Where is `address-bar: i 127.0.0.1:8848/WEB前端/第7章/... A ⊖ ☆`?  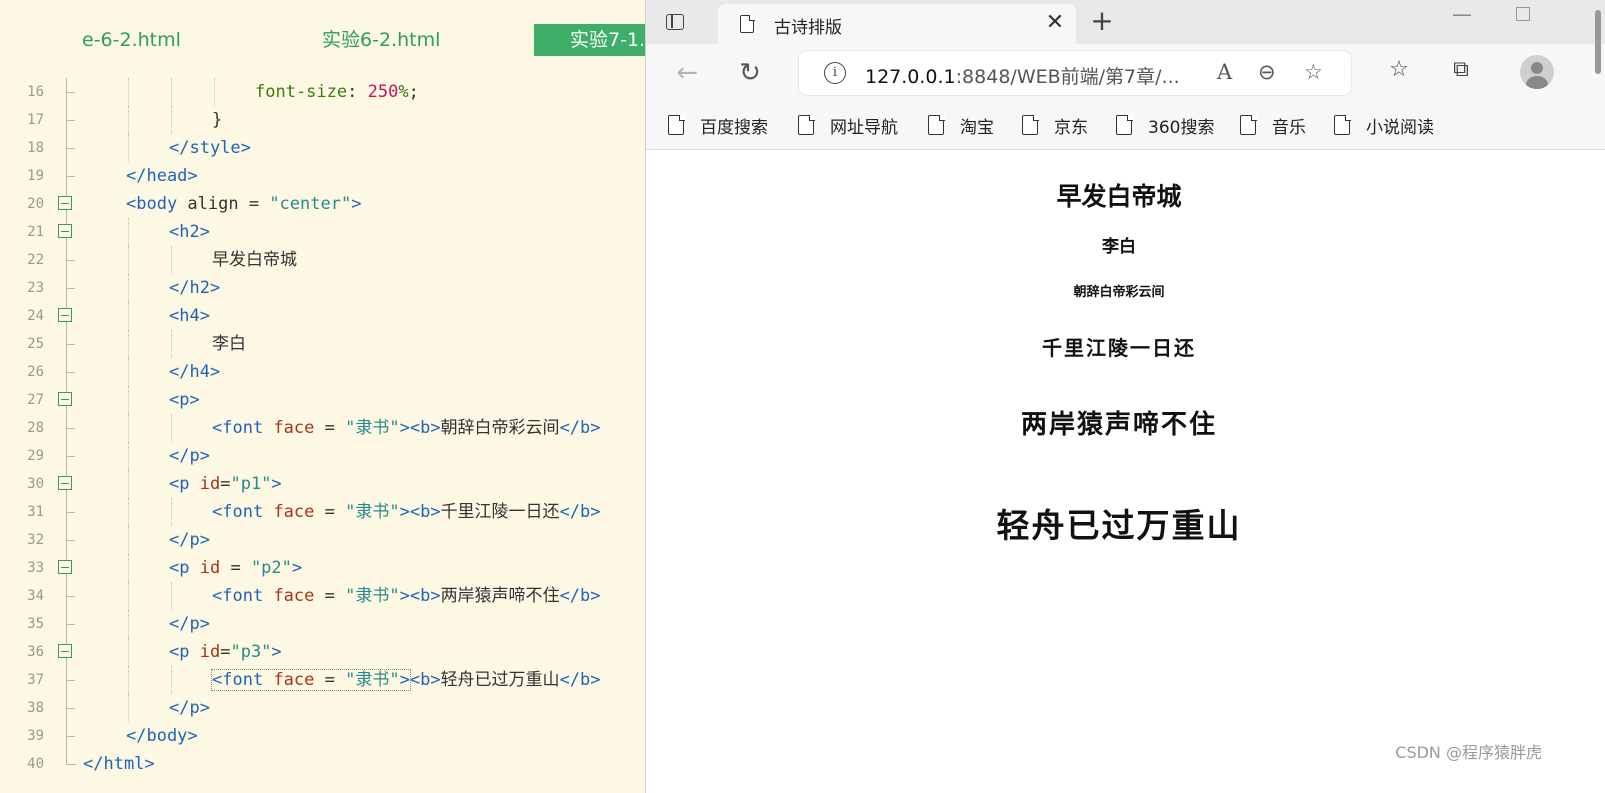
address-bar: i 127.0.0.1:8848/WEB前端/第7章/... A ⊖ ☆ is located at coordinates (1075, 73).